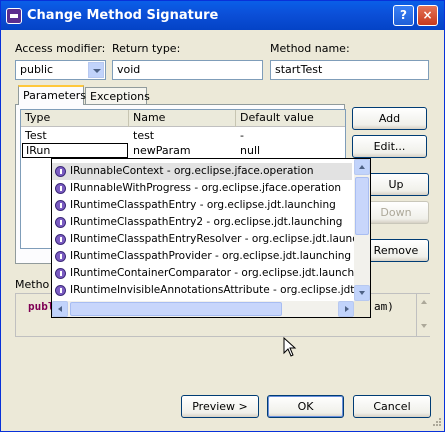 Image resolution: width=445 pixels, height=432 pixels. What do you see at coordinates (75, 150) in the screenshot?
I see `type-cell-editor: IRun` at bounding box center [75, 150].